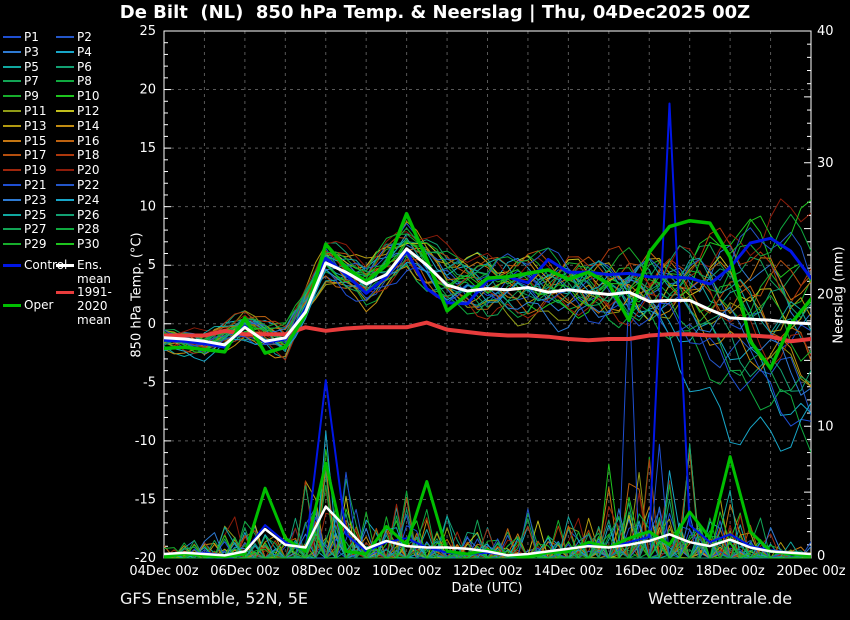 Image resolution: width=850 pixels, height=620 pixels. I want to click on y-right-tick-label: 30, so click(825, 163).